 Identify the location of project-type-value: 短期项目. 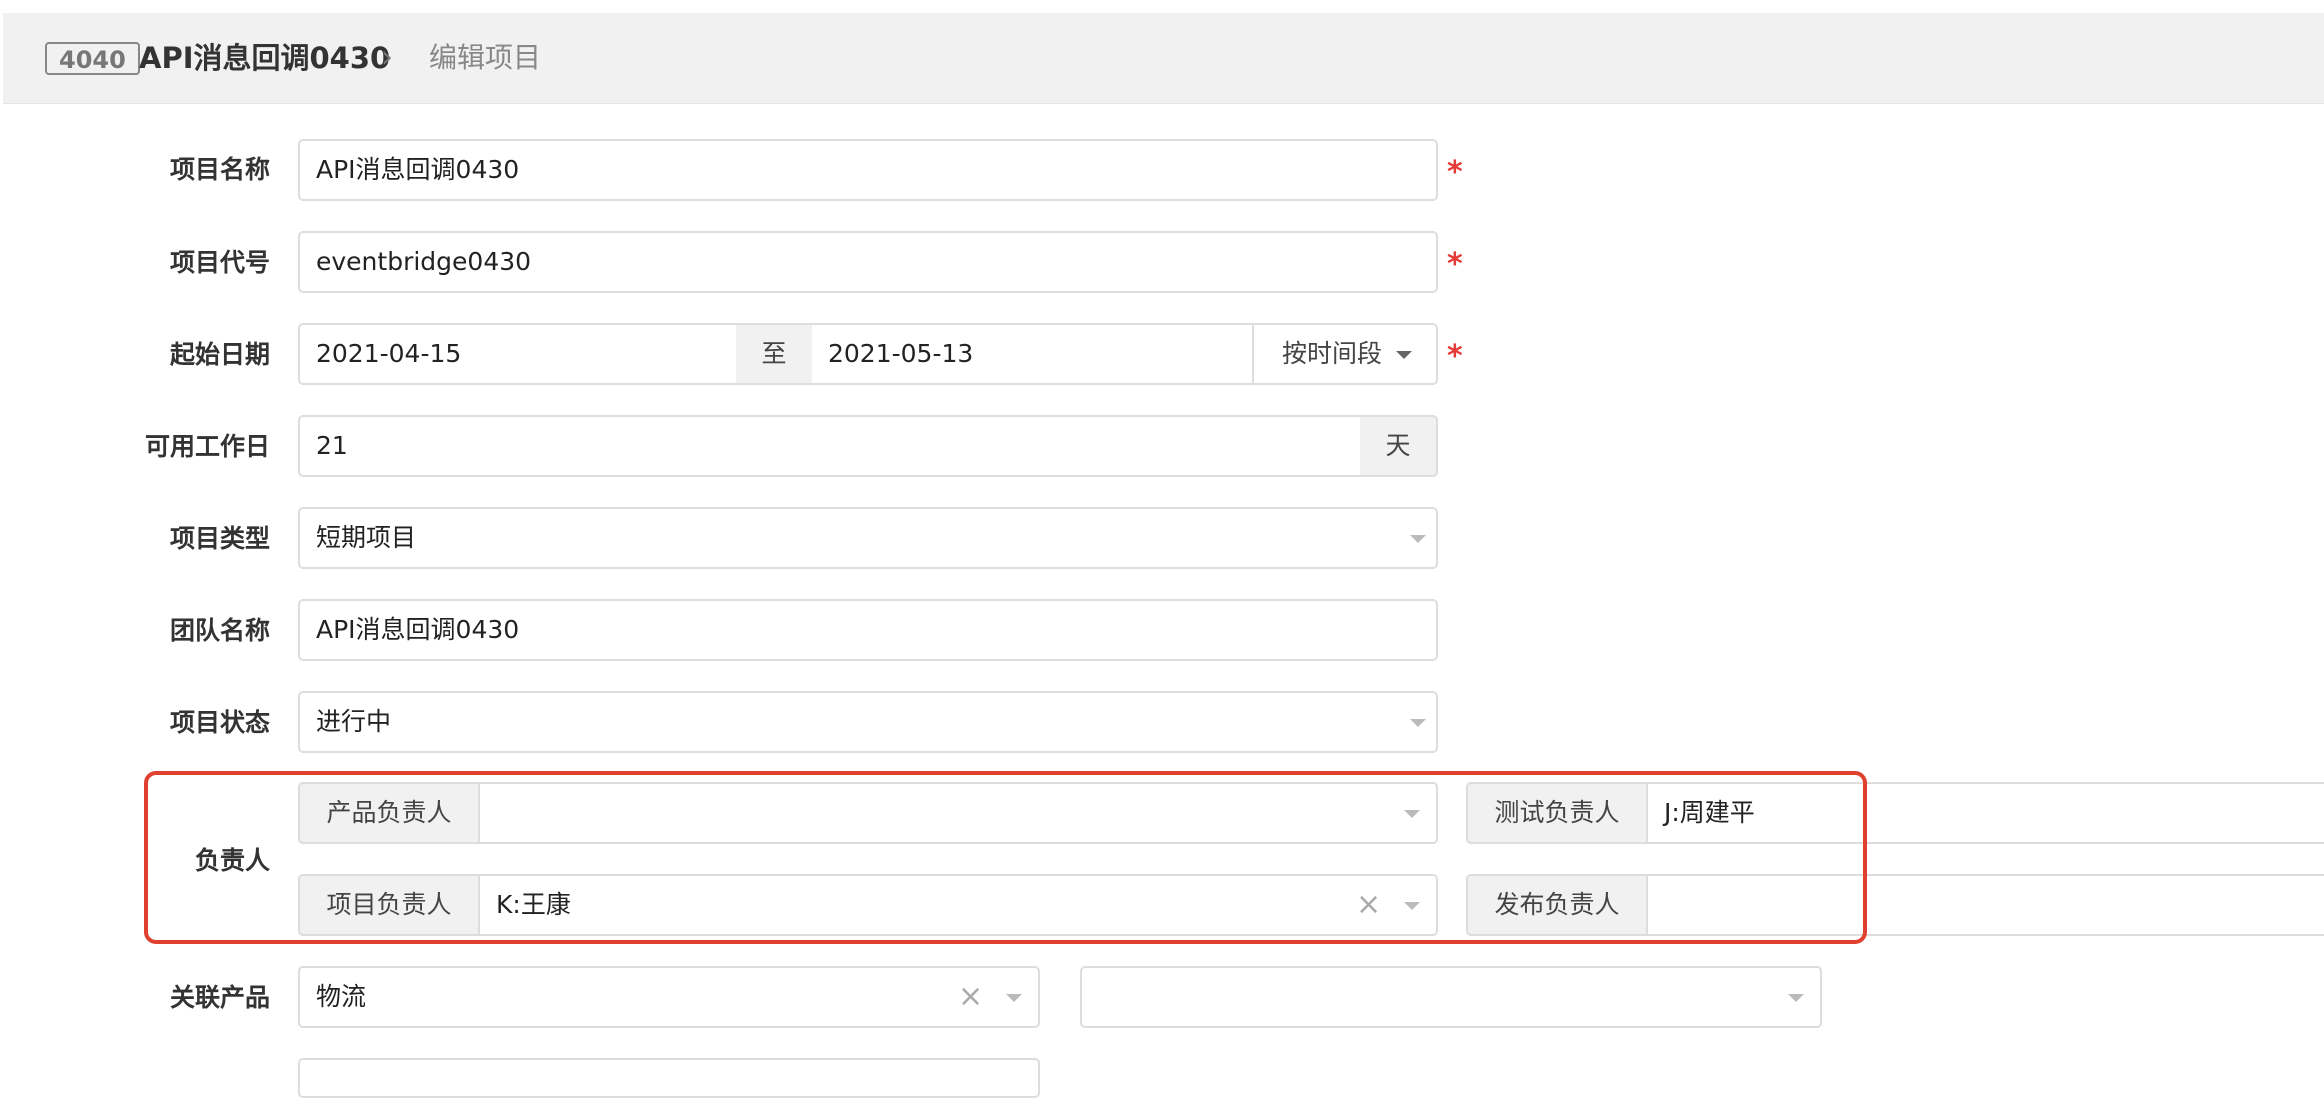
(366, 537).